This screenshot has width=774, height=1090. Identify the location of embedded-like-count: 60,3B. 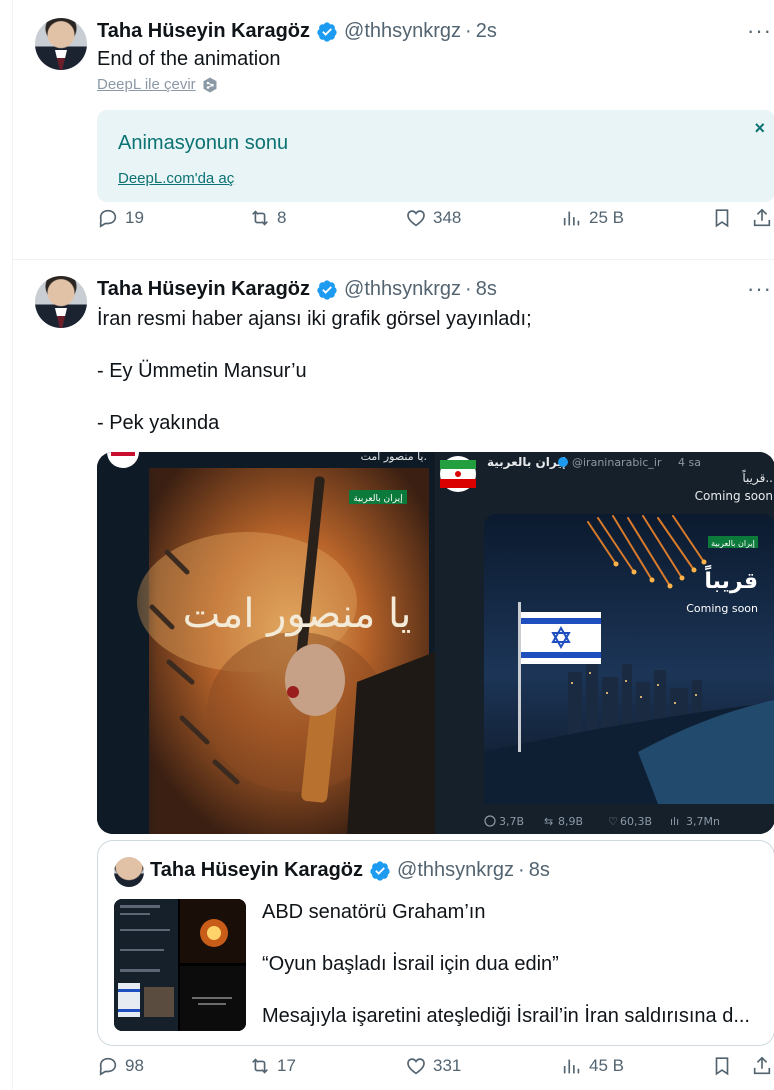
(636, 821).